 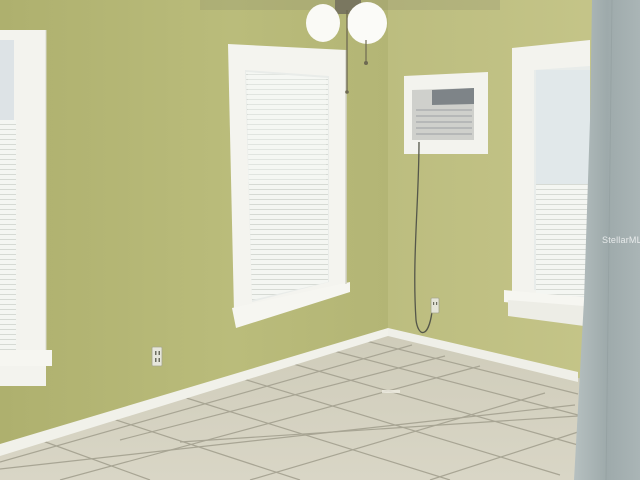 What do you see at coordinates (289, 186) in the screenshot?
I see `center-window` at bounding box center [289, 186].